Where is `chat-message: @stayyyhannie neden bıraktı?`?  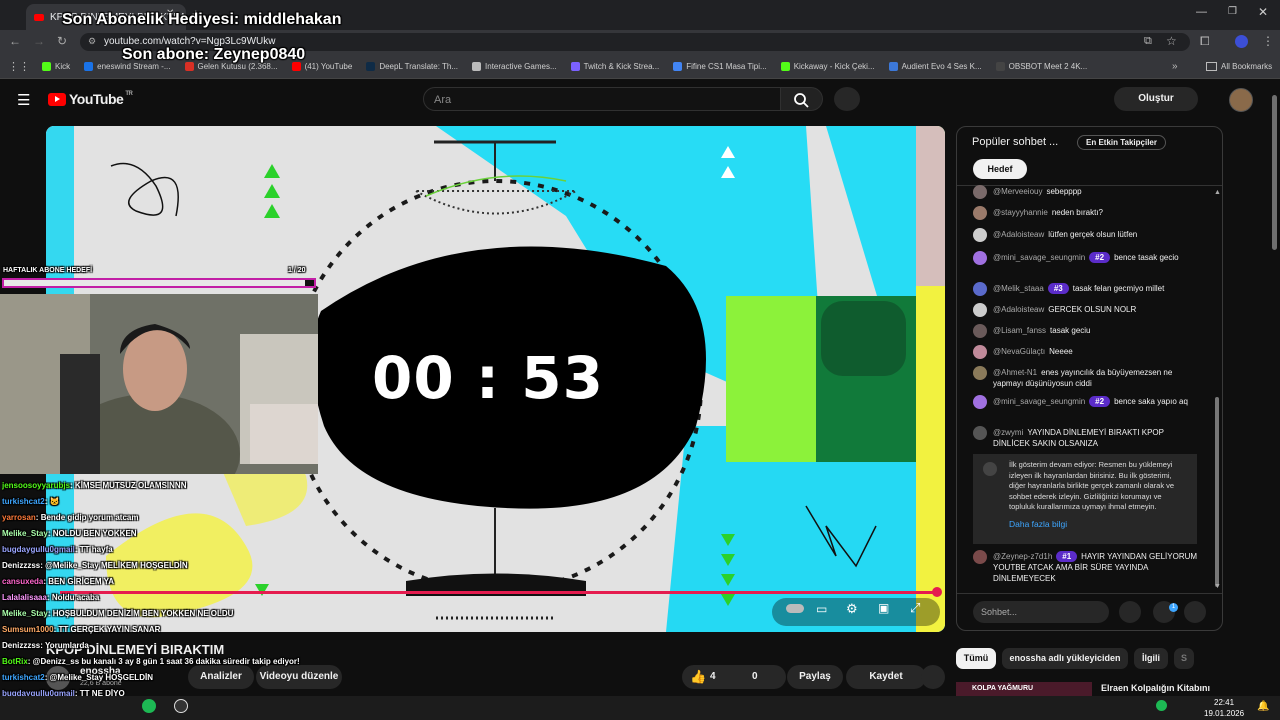 chat-message: @stayyyhannie neden bıraktı? is located at coordinates (1085, 213).